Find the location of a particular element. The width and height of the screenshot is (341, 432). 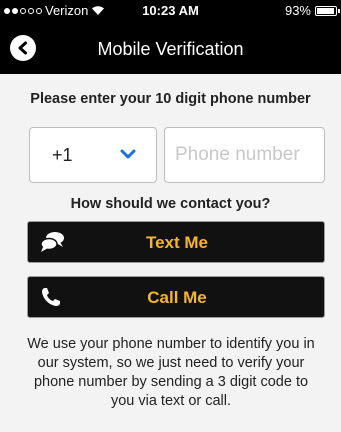

nav-bar: Mobile Verification is located at coordinates (170, 48).